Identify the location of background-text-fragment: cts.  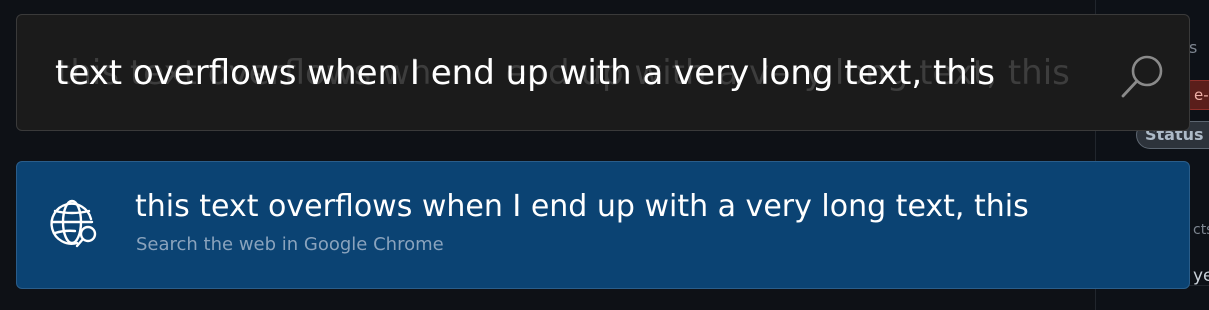
(1201, 230).